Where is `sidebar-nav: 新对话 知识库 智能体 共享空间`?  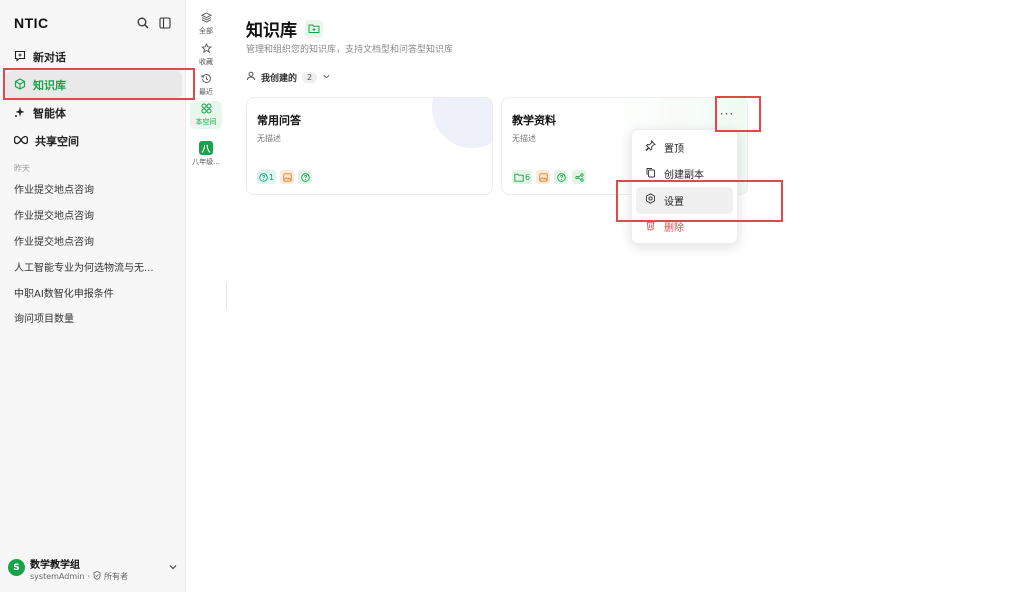 sidebar-nav: 新对话 知识库 智能体 共享空间 is located at coordinates (94, 99).